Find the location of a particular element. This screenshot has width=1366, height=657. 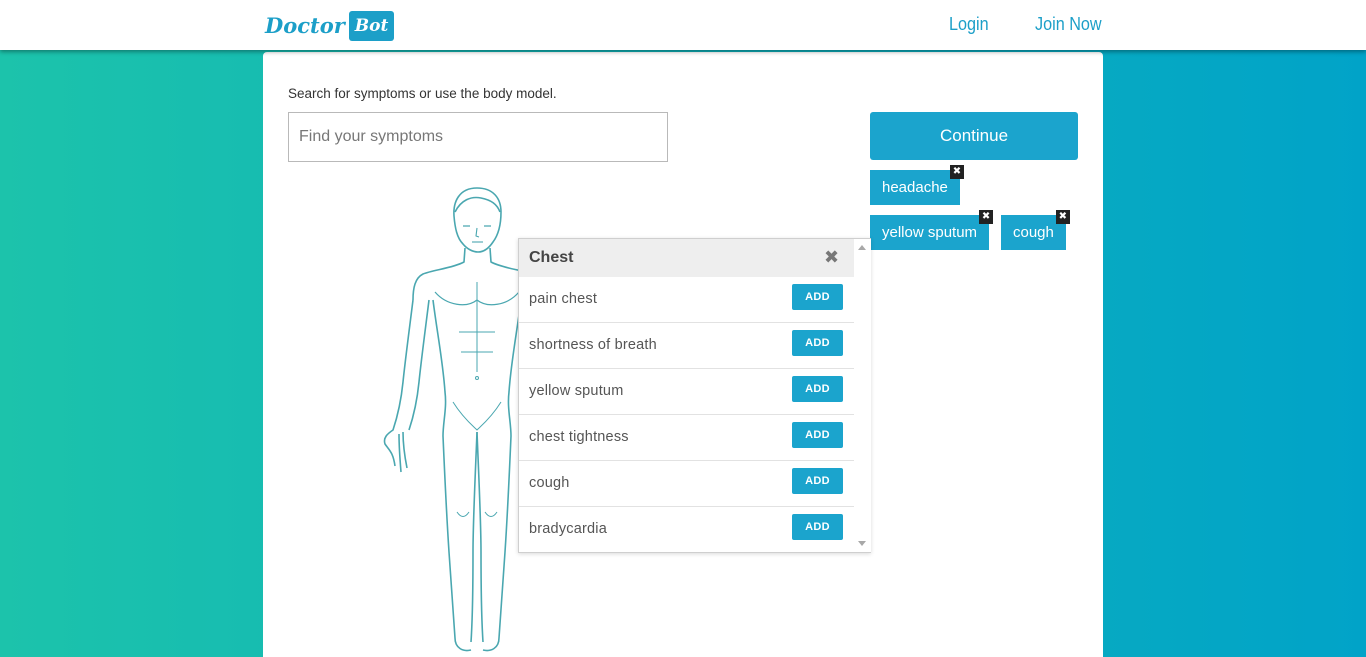

scroll-up-arrow-icon is located at coordinates (862, 247).